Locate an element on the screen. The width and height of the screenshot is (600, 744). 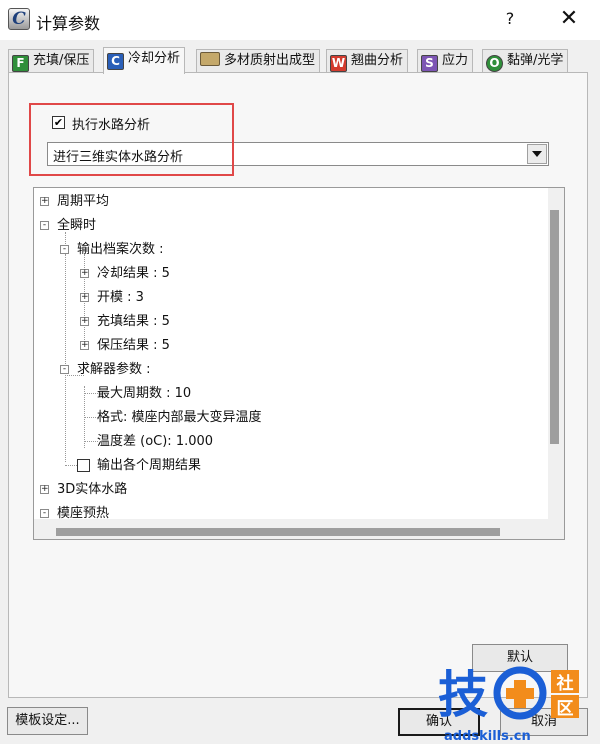
watermark-logo: 技 社 区 addskills.cn is located at coordinates (508, 705).